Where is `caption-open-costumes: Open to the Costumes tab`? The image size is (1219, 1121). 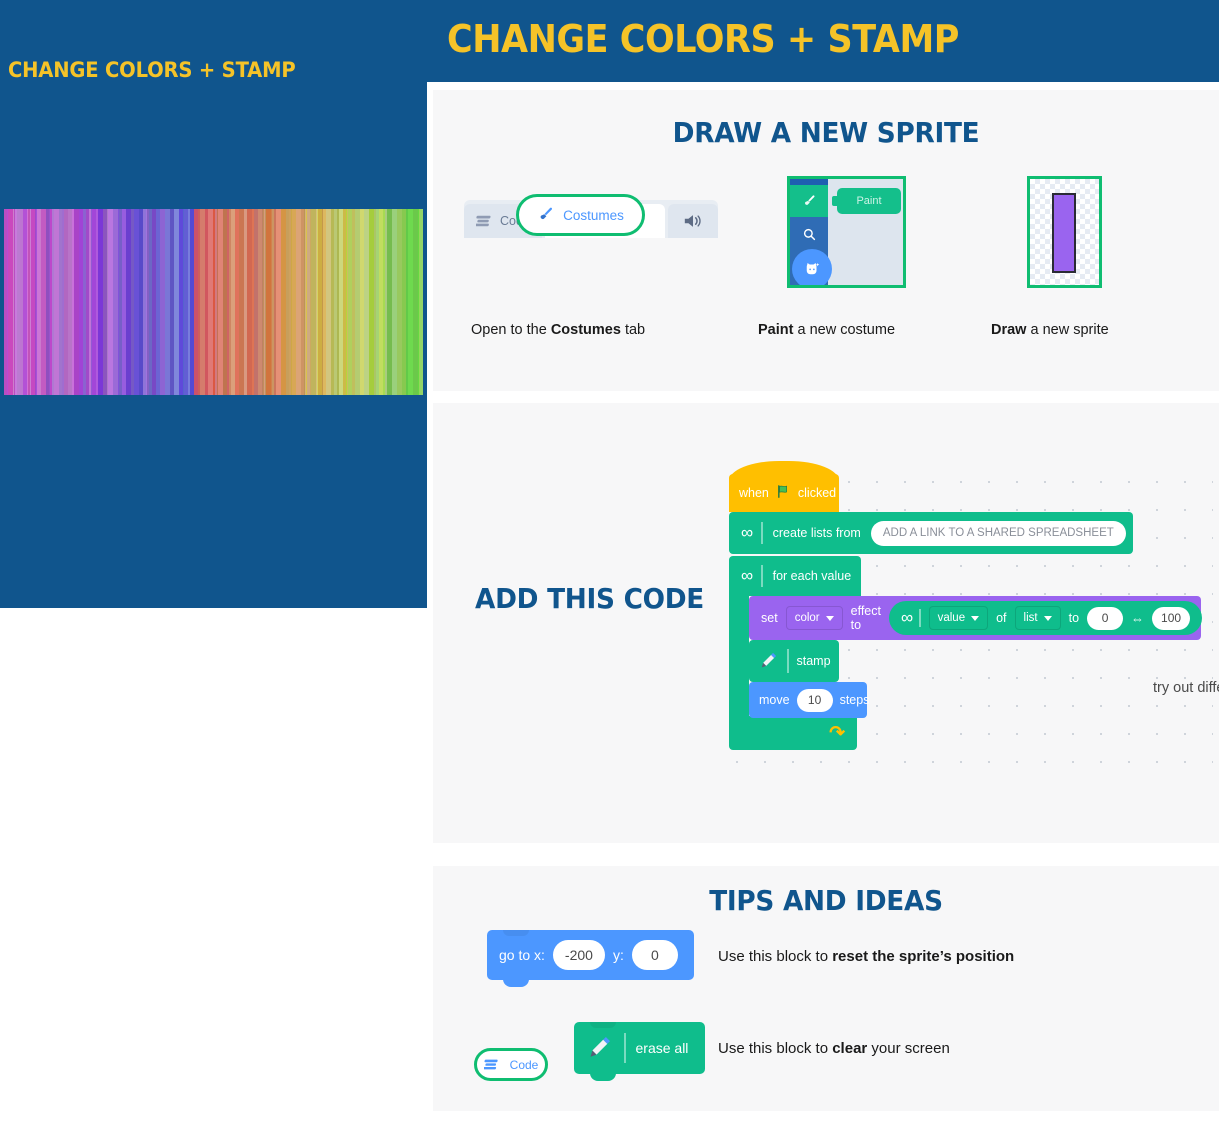
caption-open-costumes: Open to the Costumes tab is located at coordinates (558, 330).